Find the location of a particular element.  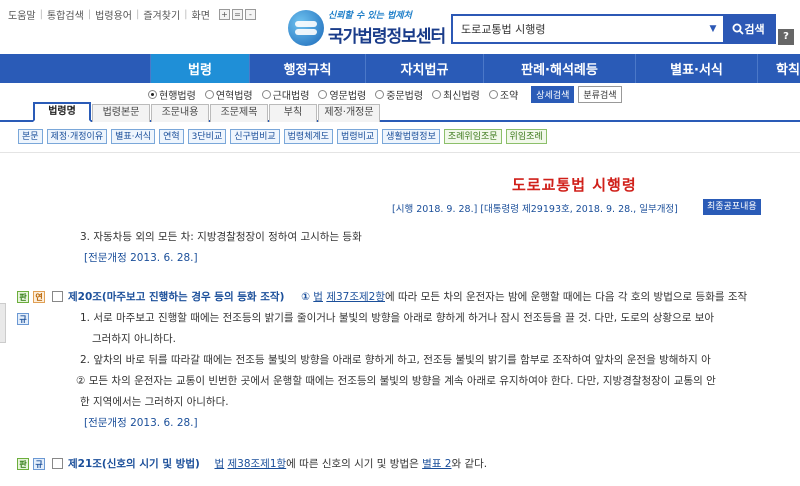

paragraph-mark: ① is located at coordinates (305, 297).